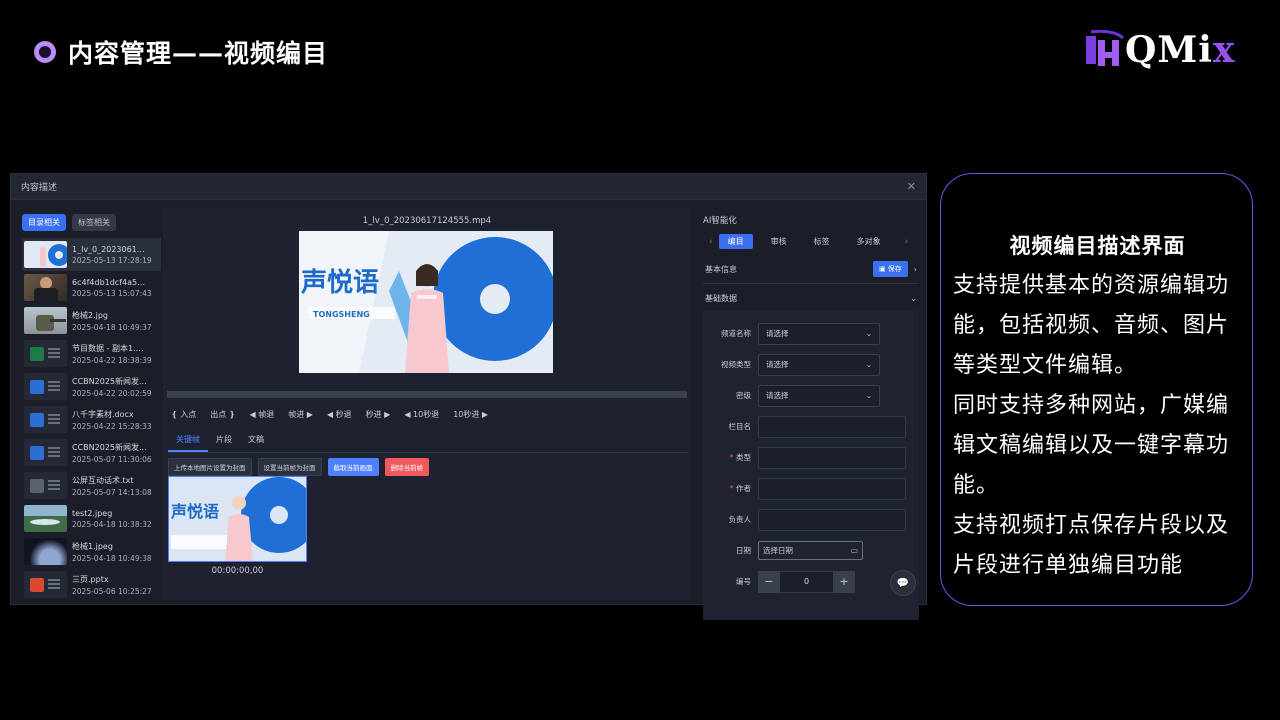 The height and width of the screenshot is (720, 1280). What do you see at coordinates (256, 440) in the screenshot?
I see `tab-manuscript: 文稿` at bounding box center [256, 440].